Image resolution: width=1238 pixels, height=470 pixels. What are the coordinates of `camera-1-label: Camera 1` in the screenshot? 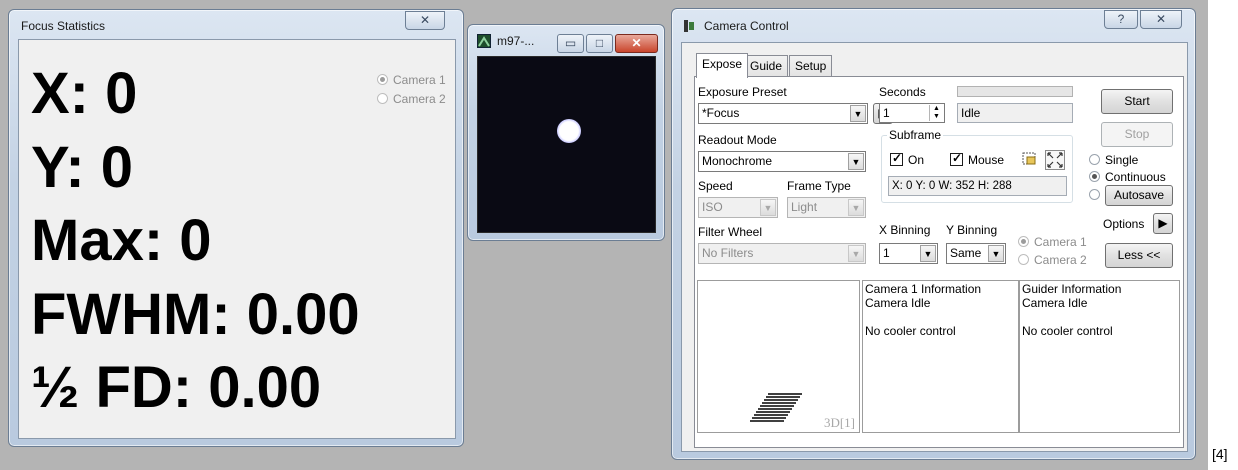 It's located at (419, 80).